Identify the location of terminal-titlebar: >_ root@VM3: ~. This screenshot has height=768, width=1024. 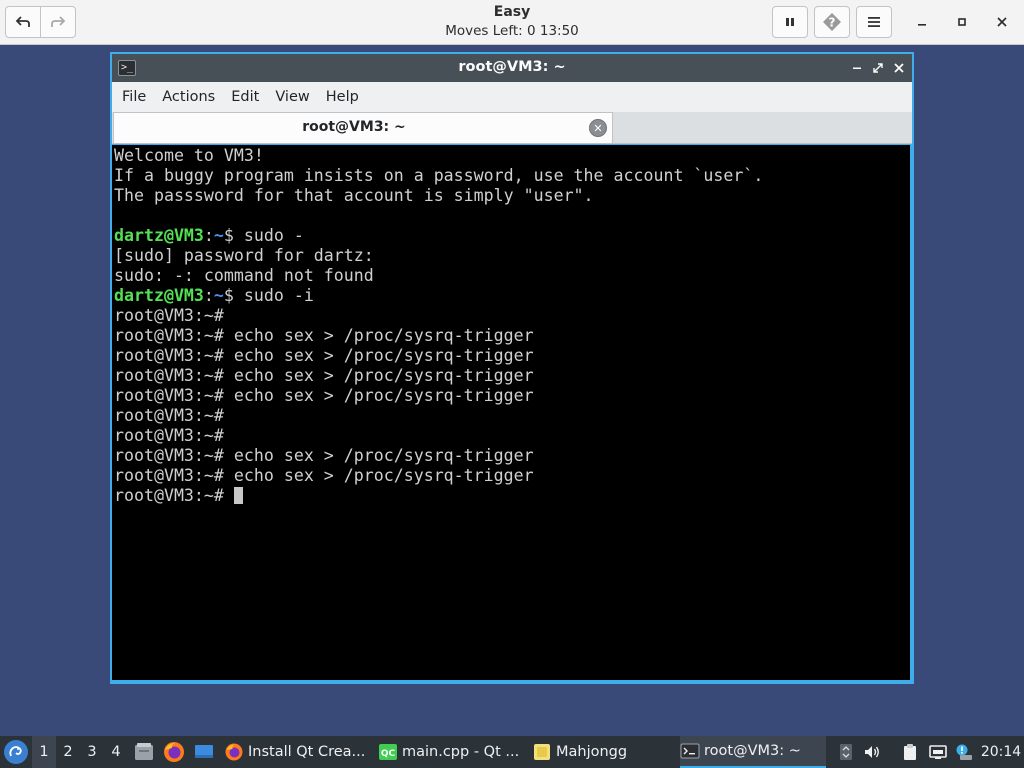
(512, 68).